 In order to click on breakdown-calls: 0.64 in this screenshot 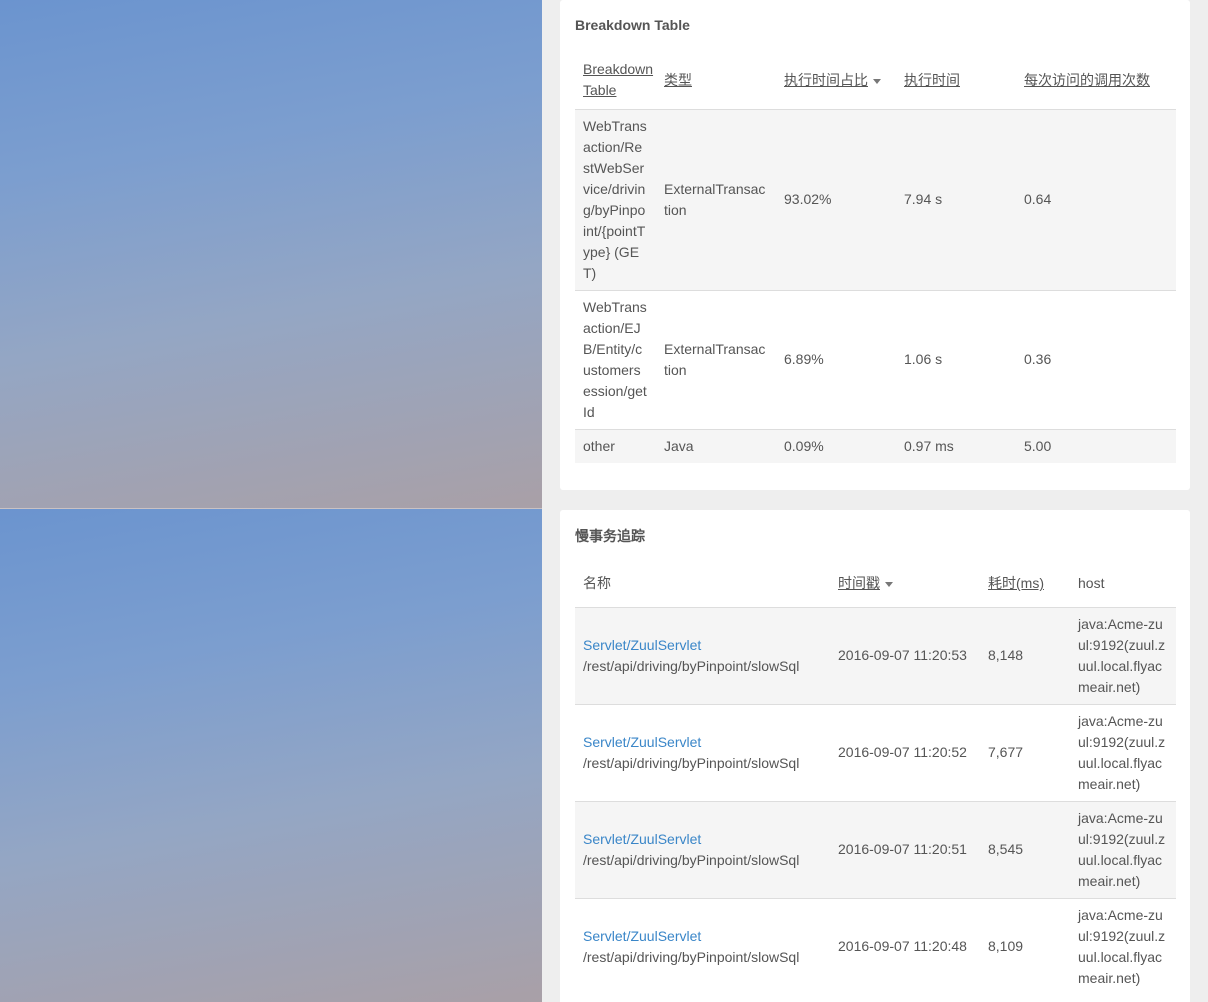, I will do `click(1096, 199)`.